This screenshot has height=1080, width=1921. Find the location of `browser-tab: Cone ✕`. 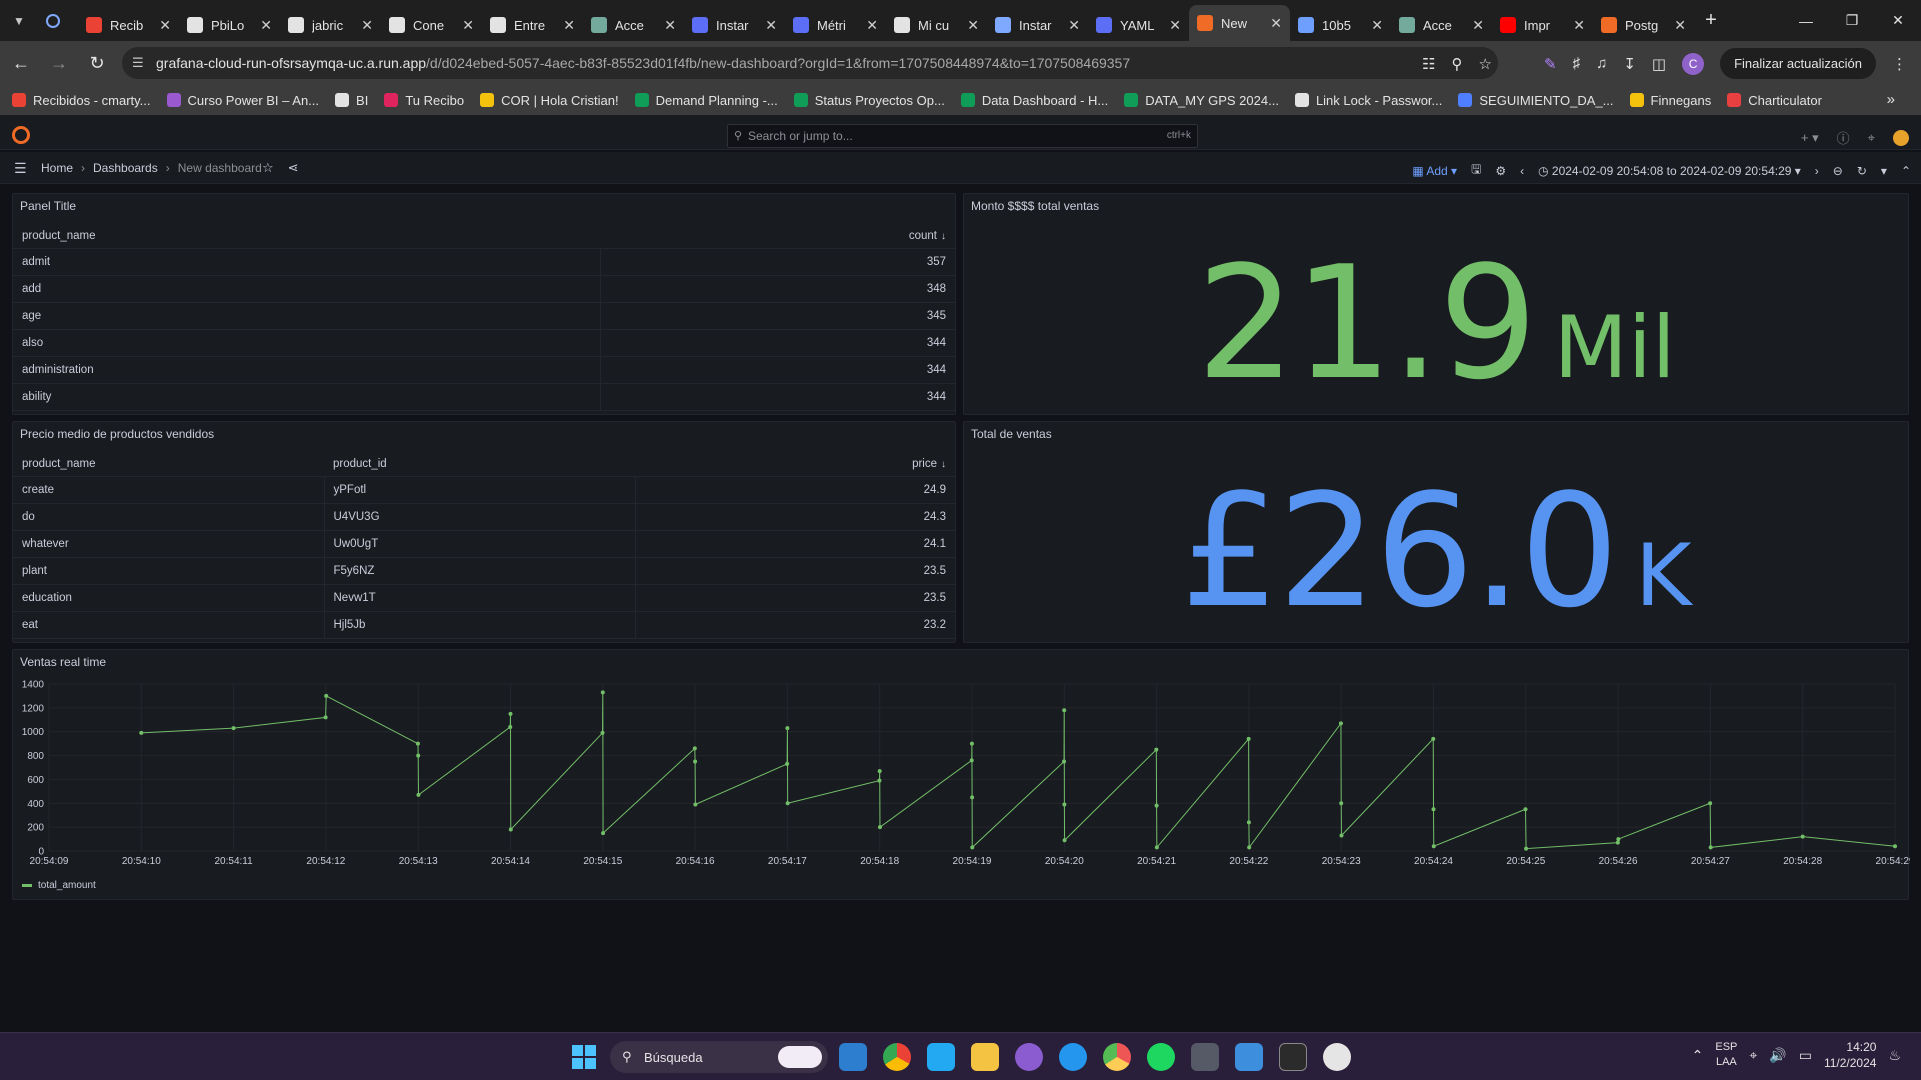

browser-tab: Cone ✕ is located at coordinates (431, 25).